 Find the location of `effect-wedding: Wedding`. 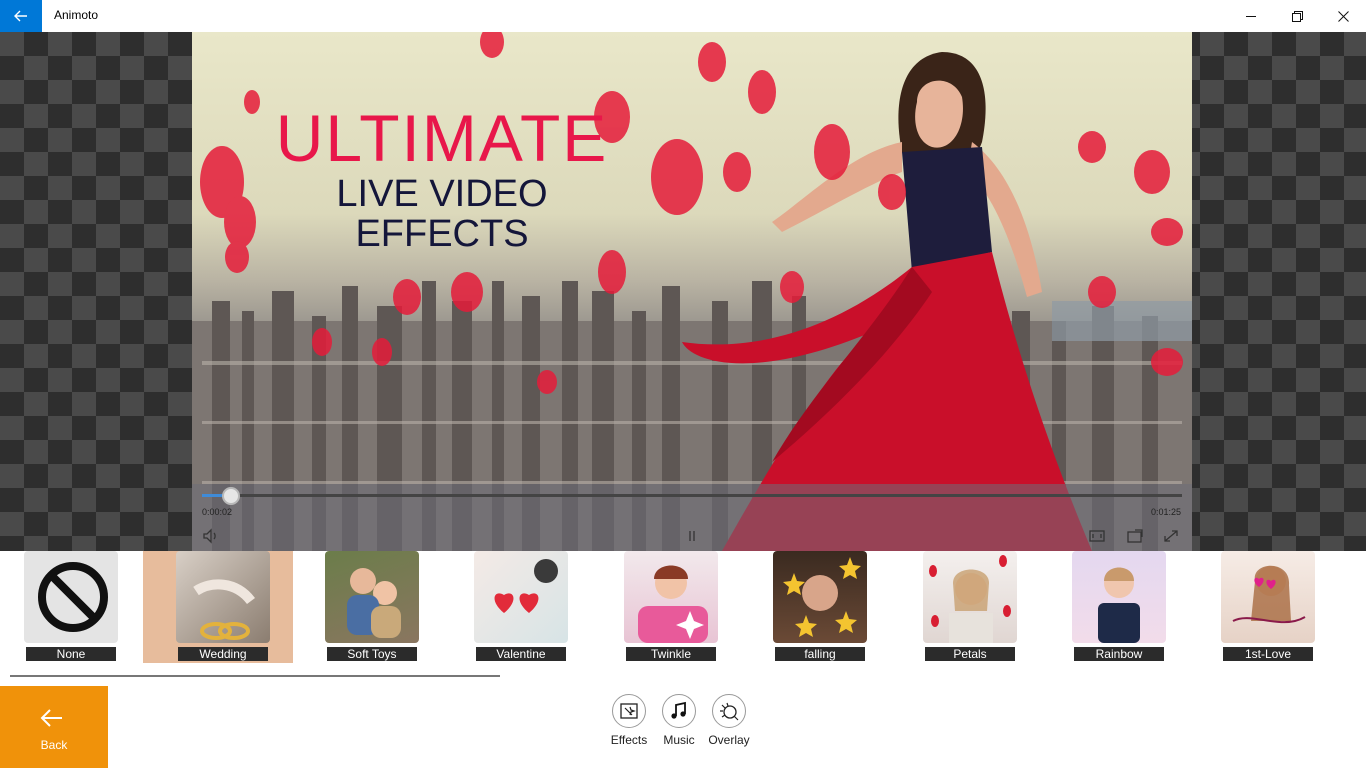

effect-wedding: Wedding is located at coordinates (218, 607).